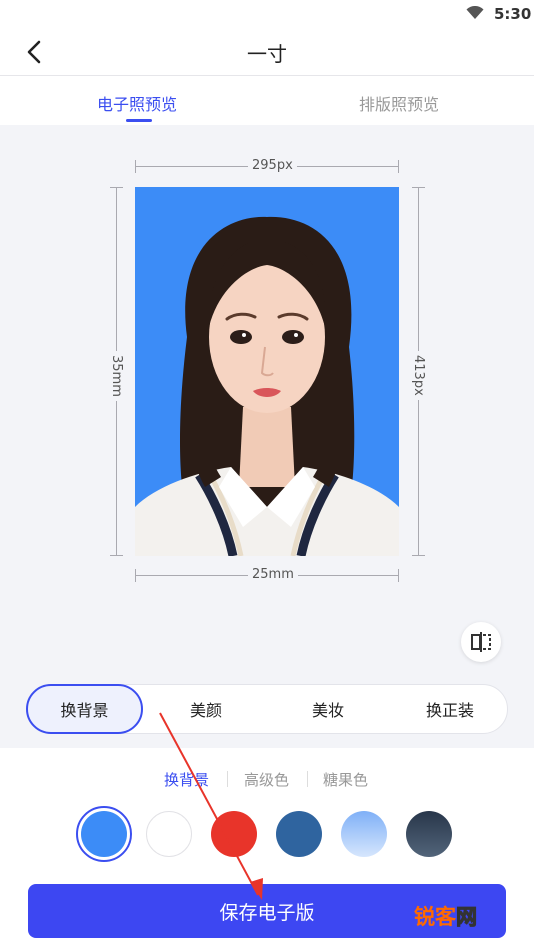  Describe the element at coordinates (139, 120) in the screenshot. I see `tab-active-indicator` at that location.